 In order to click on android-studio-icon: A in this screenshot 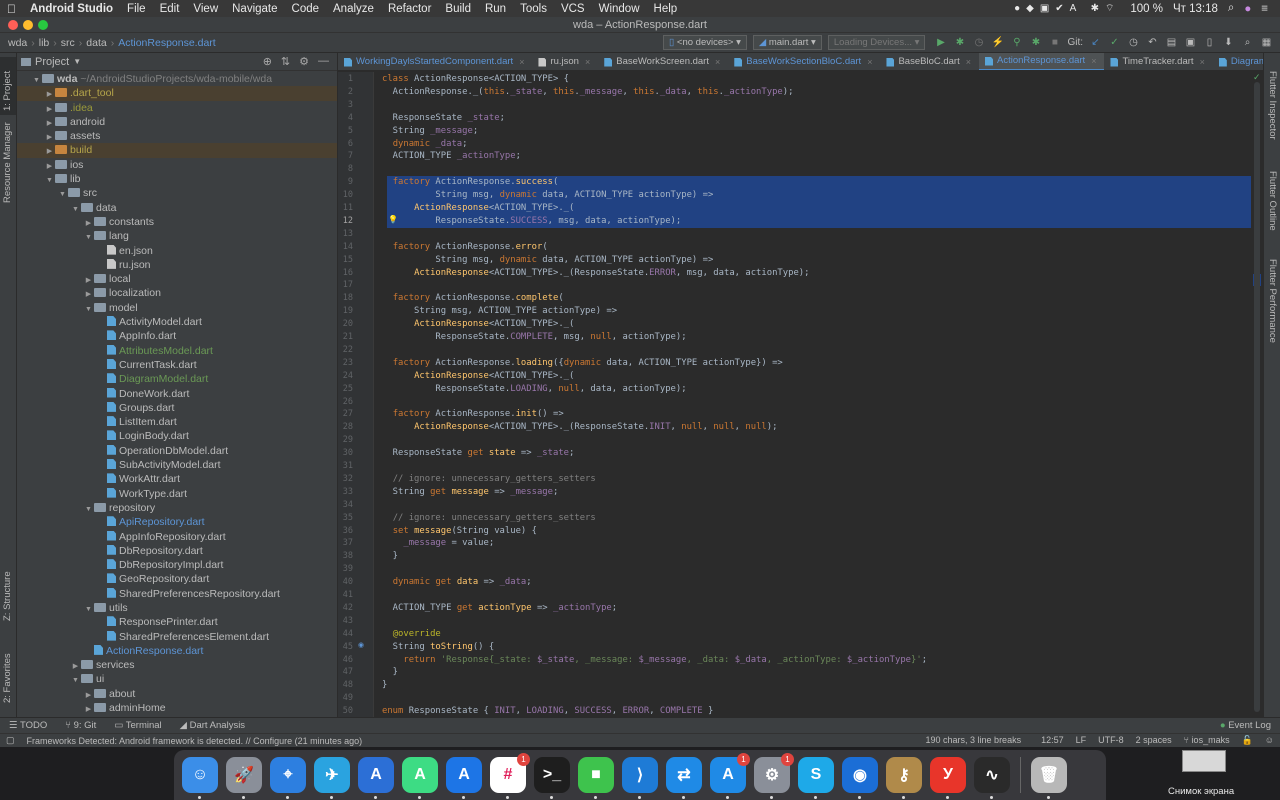, I will do `click(420, 778)`.